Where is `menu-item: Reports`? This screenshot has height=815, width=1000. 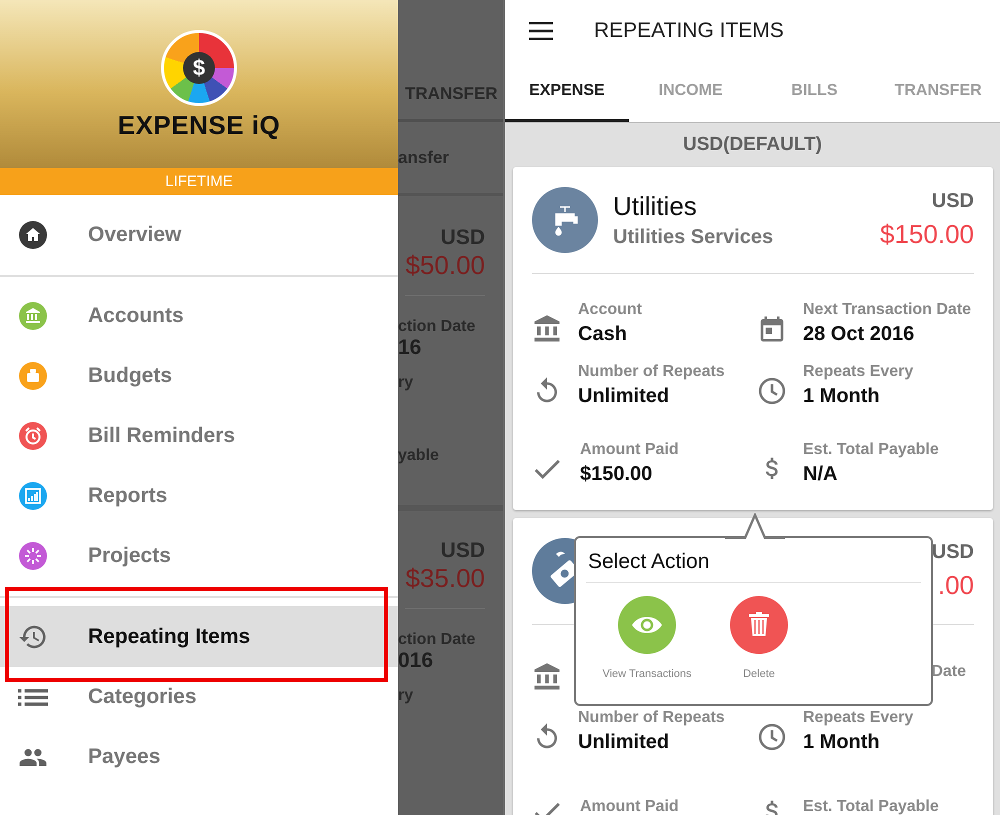 menu-item: Reports is located at coordinates (199, 496).